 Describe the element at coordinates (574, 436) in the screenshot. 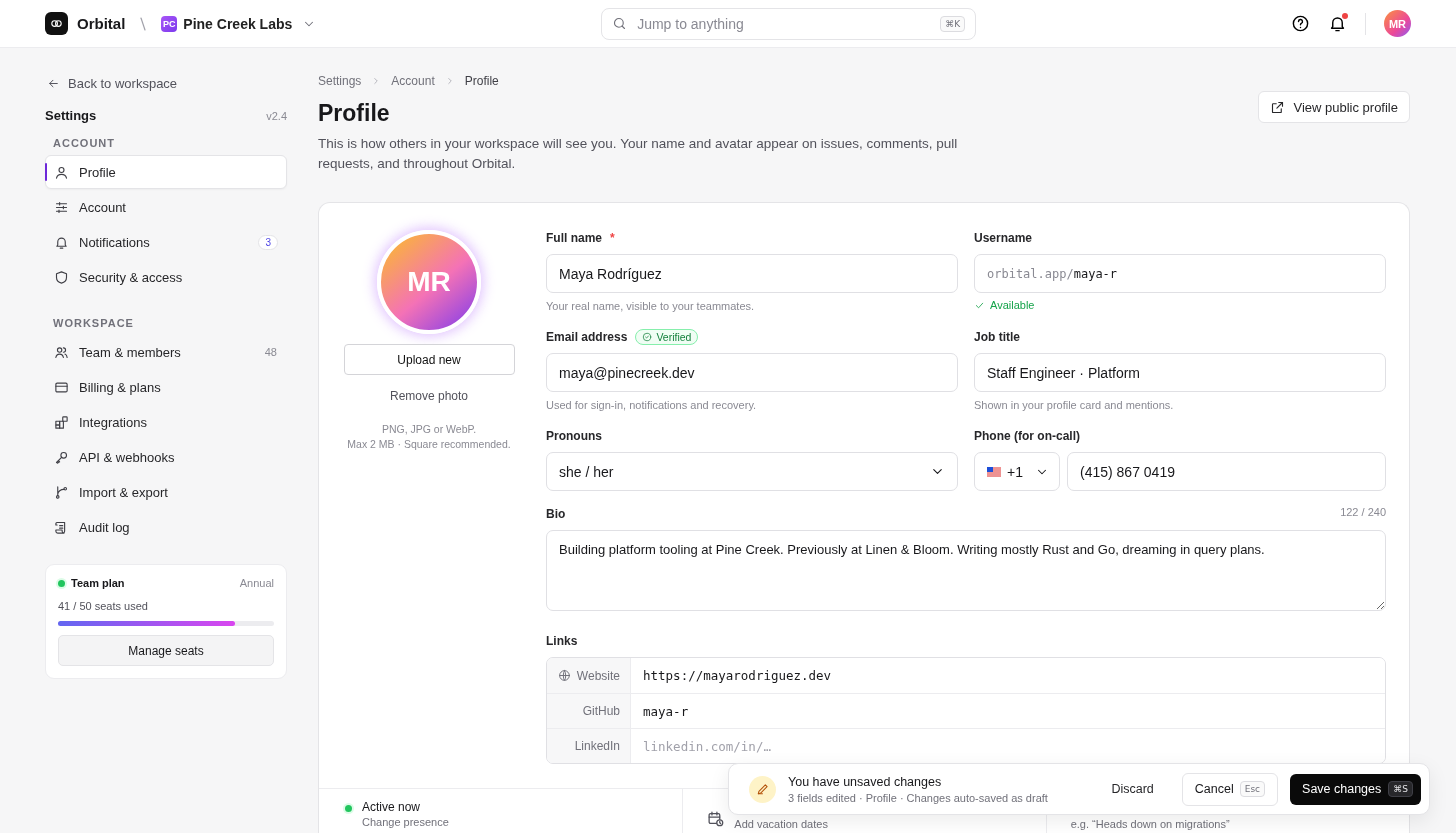

I see `field-label: Pronouns` at that location.